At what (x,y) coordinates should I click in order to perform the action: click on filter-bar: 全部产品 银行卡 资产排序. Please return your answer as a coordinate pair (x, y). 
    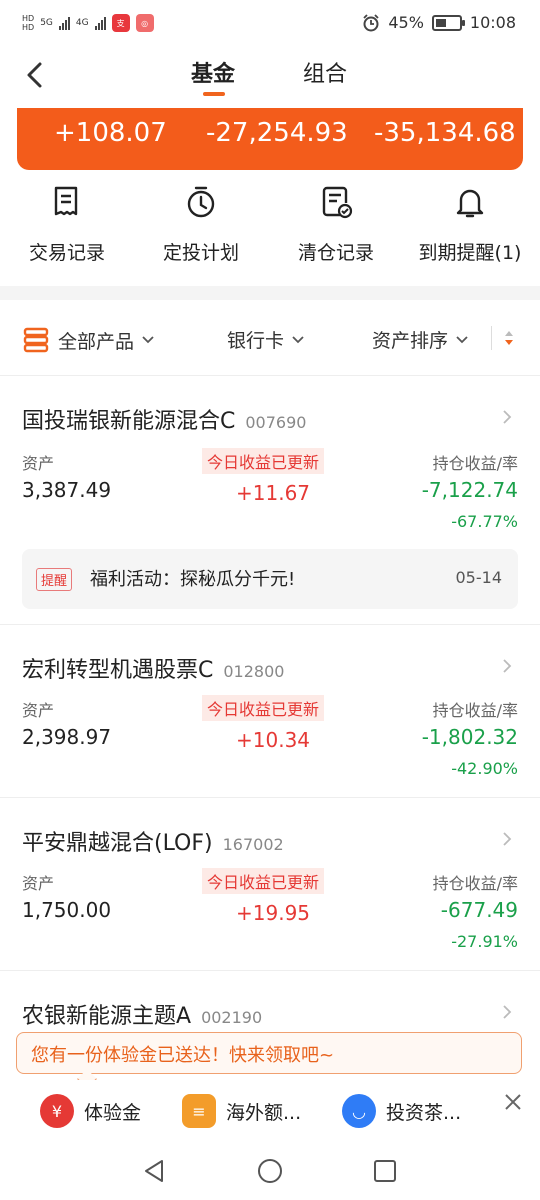
    Looking at the image, I should click on (270, 338).